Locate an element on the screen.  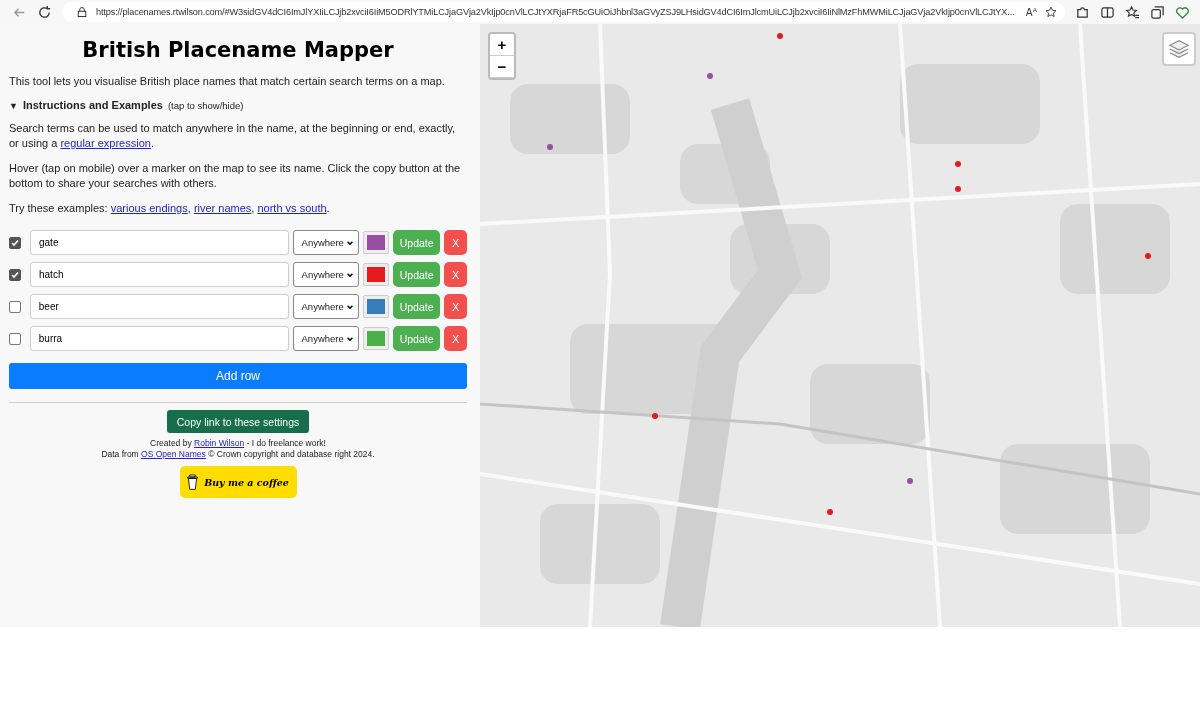
add-row-button: Add row is located at coordinates (238, 376).